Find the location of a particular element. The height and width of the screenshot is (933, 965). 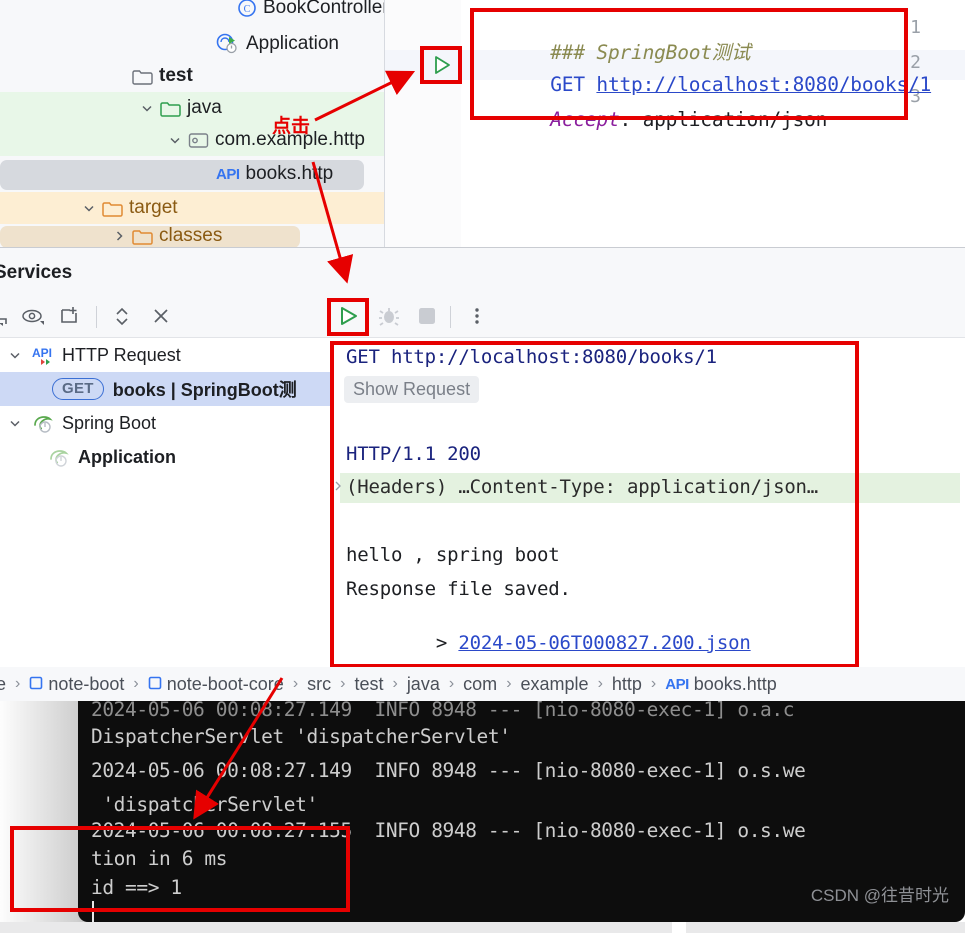

api-icon: API is located at coordinates (44, 355).